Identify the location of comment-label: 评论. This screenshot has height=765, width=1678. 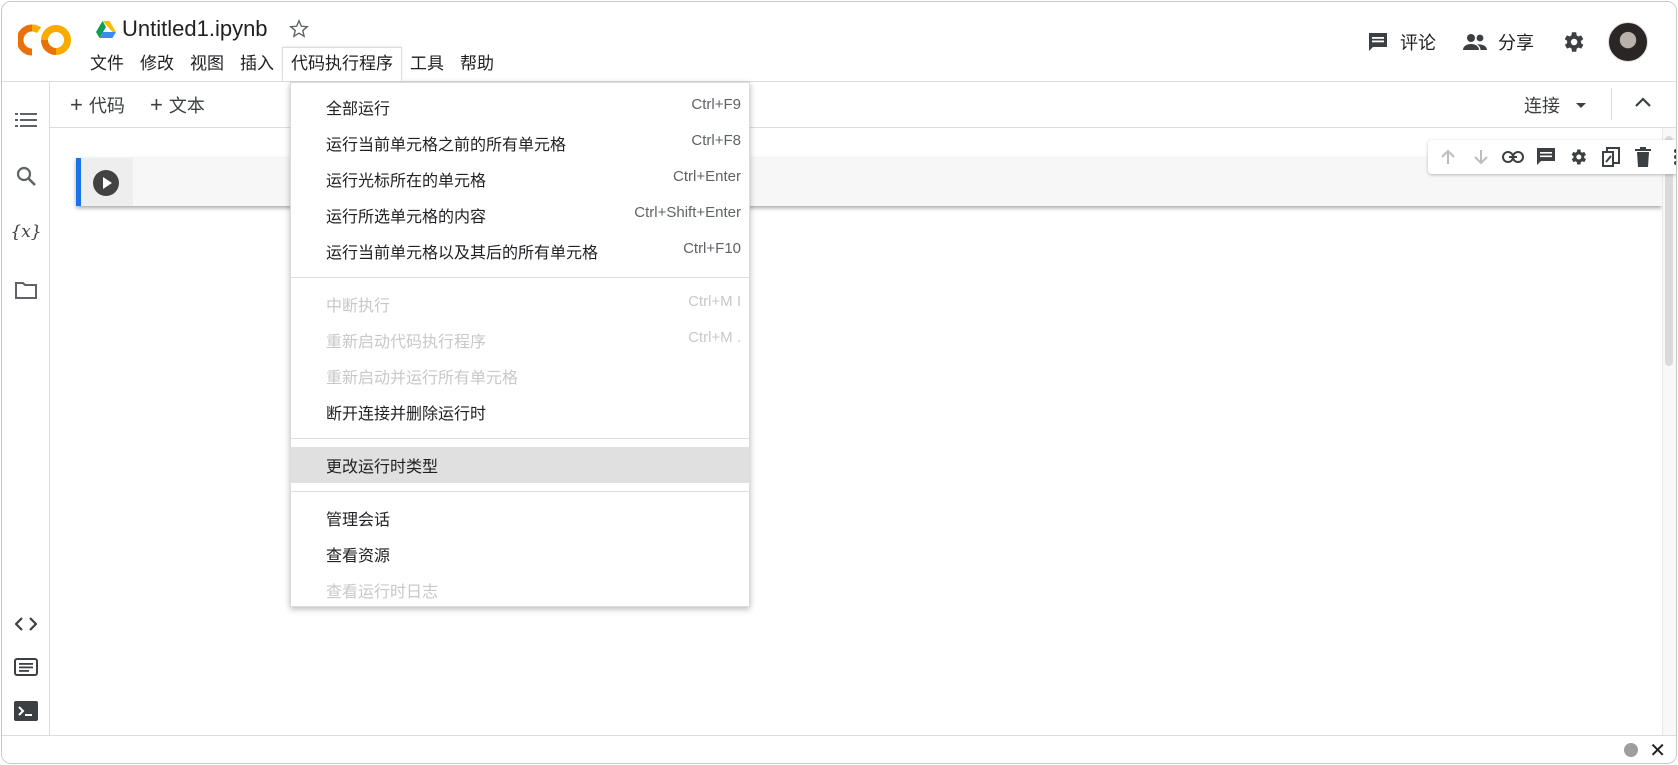
(1418, 43).